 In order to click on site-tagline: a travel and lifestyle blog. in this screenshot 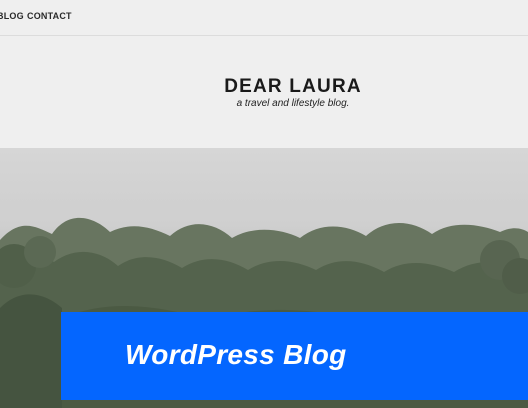, I will do `click(293, 103)`.